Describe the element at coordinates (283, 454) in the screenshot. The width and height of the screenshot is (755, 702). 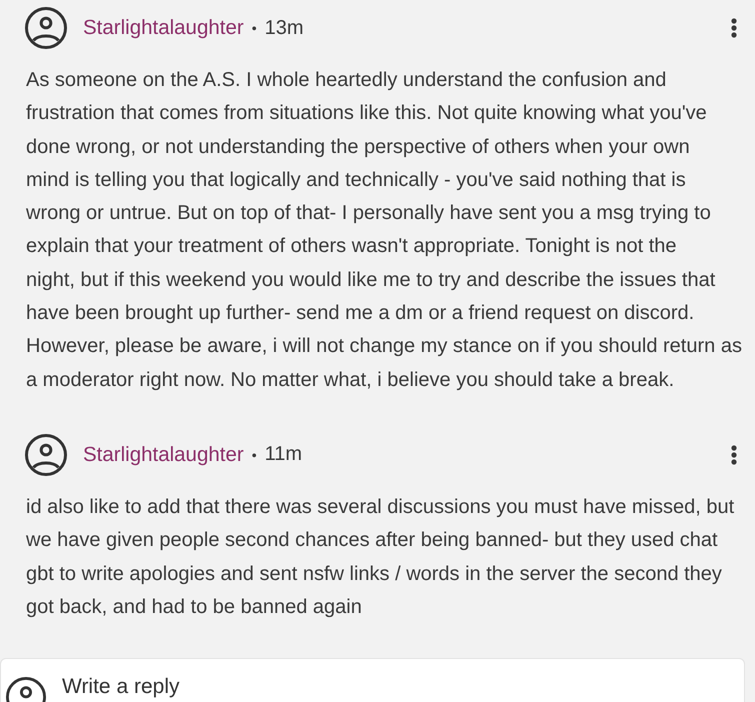
I see `timestamp: 11m` at that location.